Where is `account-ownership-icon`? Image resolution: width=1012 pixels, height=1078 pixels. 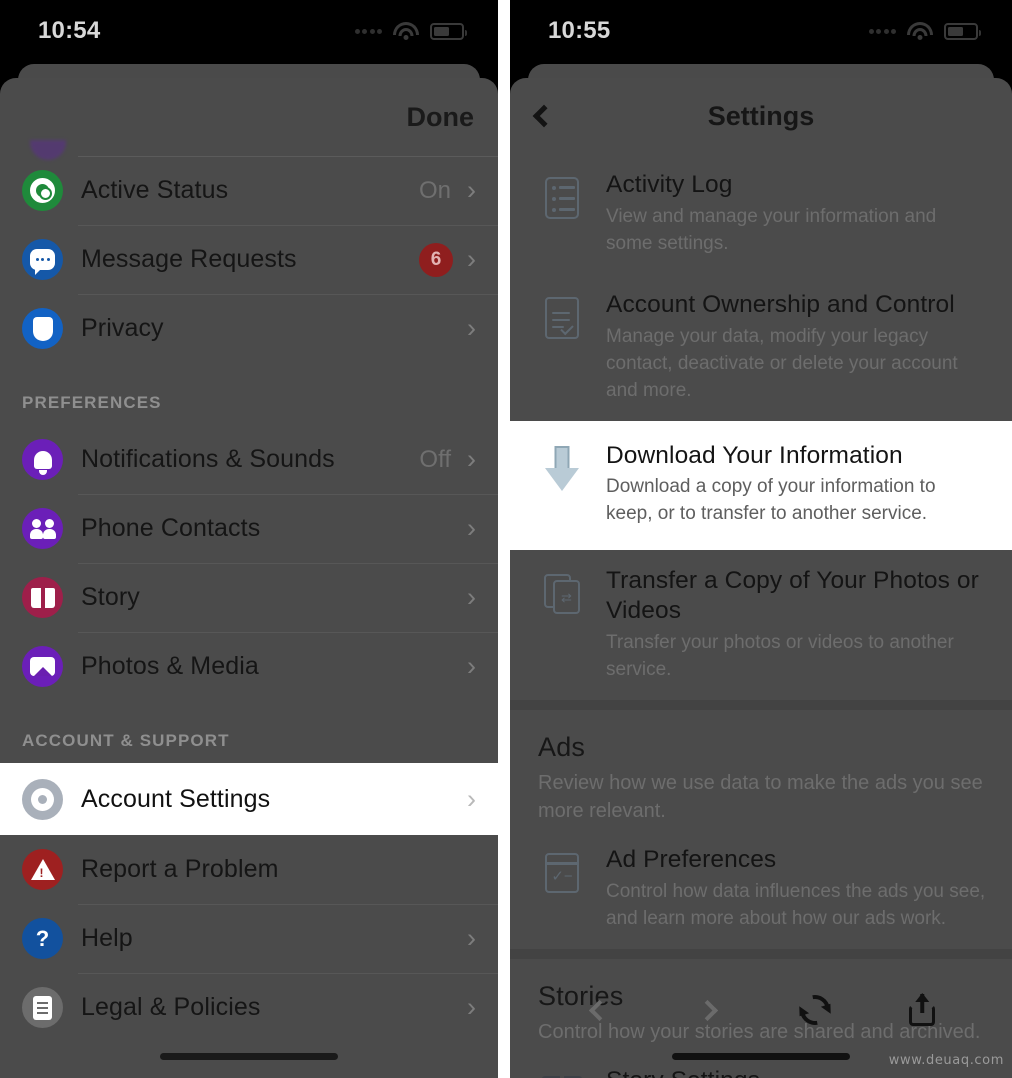
account-ownership-icon is located at coordinates (562, 318).